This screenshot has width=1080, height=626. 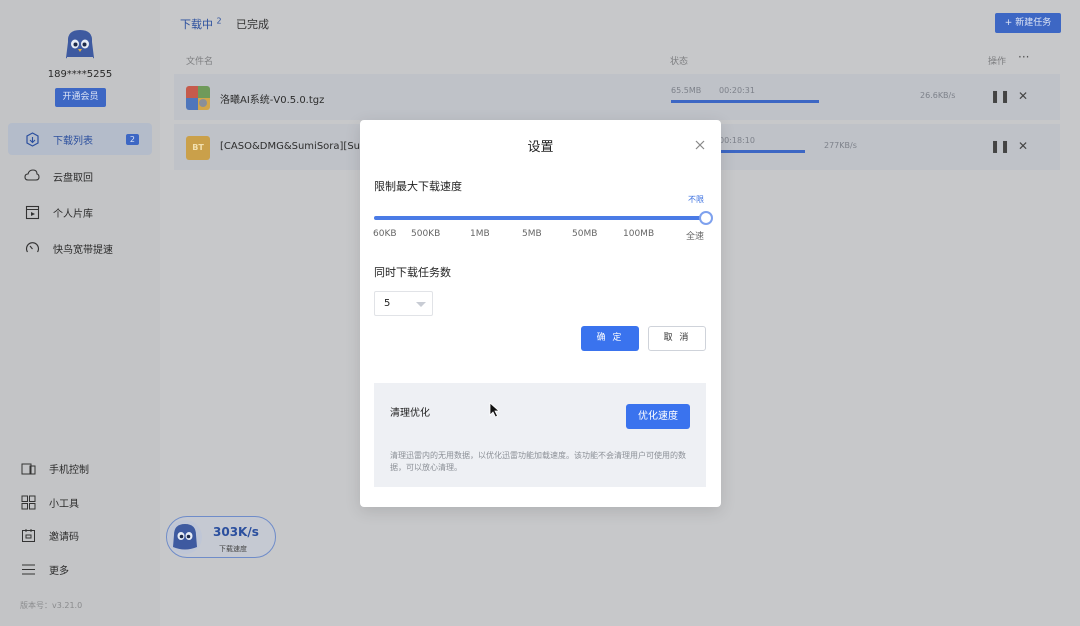 I want to click on concurrent-tasks-value: 5, so click(x=387, y=303).